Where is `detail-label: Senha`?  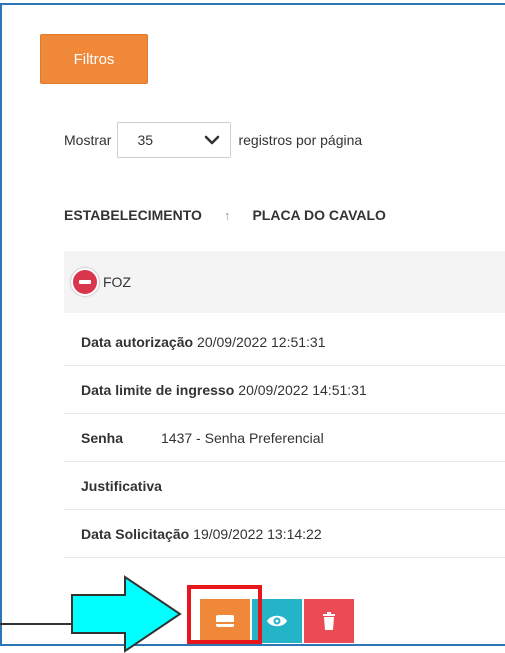
detail-label: Senha is located at coordinates (102, 437).